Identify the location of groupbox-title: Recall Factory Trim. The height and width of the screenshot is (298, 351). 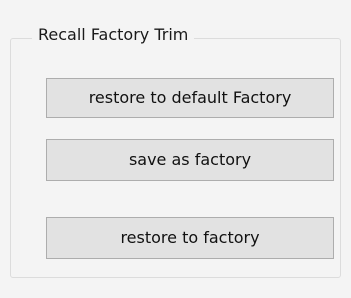
(113, 35).